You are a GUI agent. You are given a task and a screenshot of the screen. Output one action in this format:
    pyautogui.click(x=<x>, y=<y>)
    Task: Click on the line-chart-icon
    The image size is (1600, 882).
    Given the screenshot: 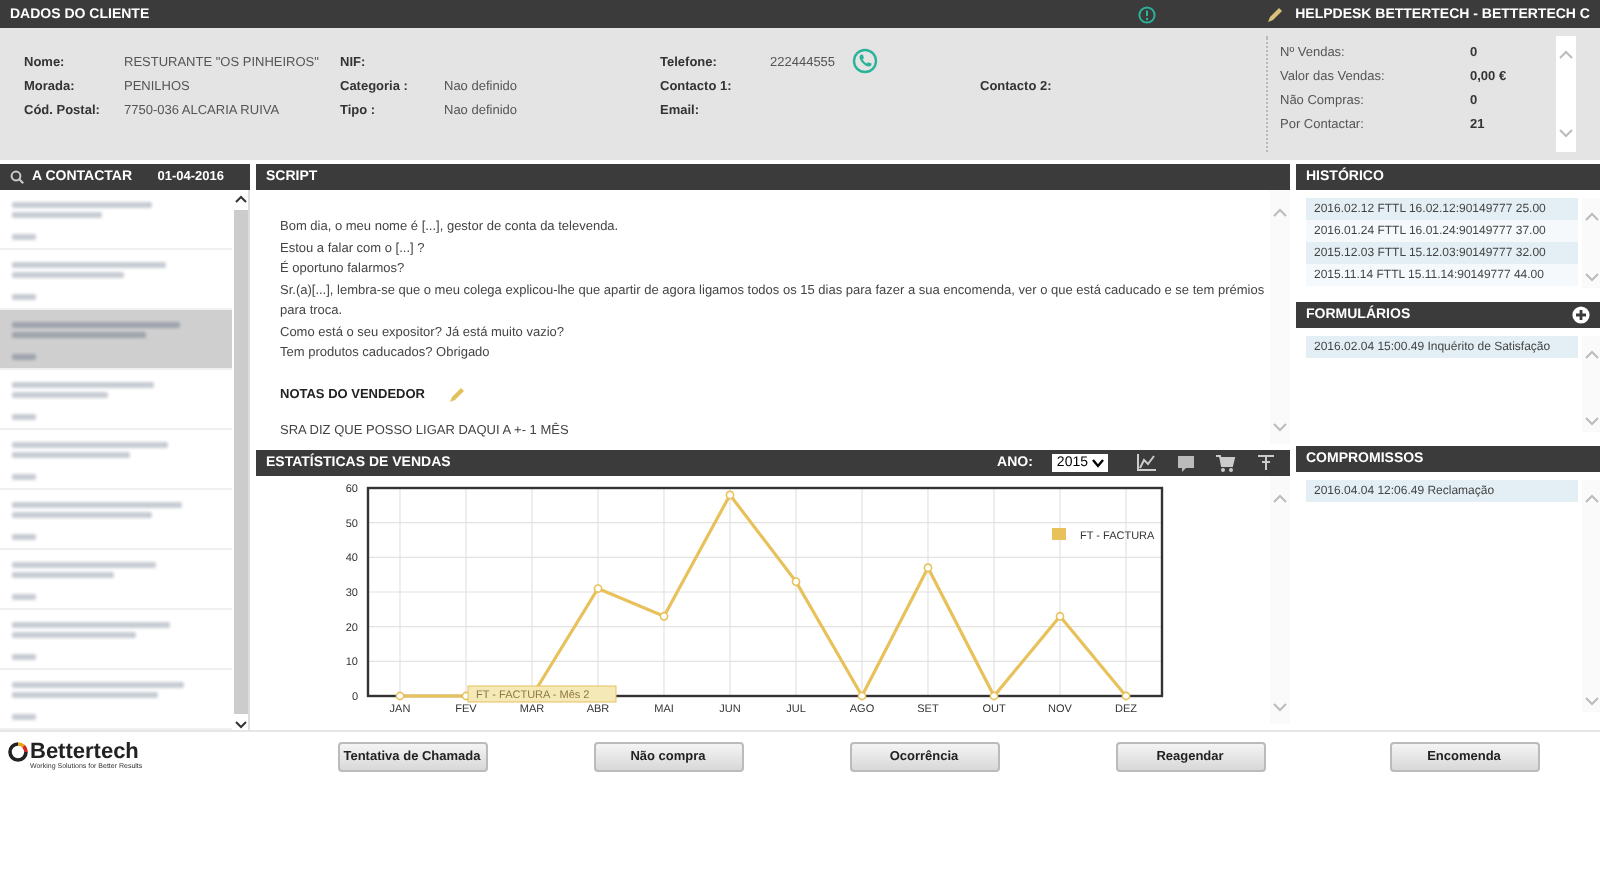 What is the action you would take?
    pyautogui.click(x=1146, y=463)
    